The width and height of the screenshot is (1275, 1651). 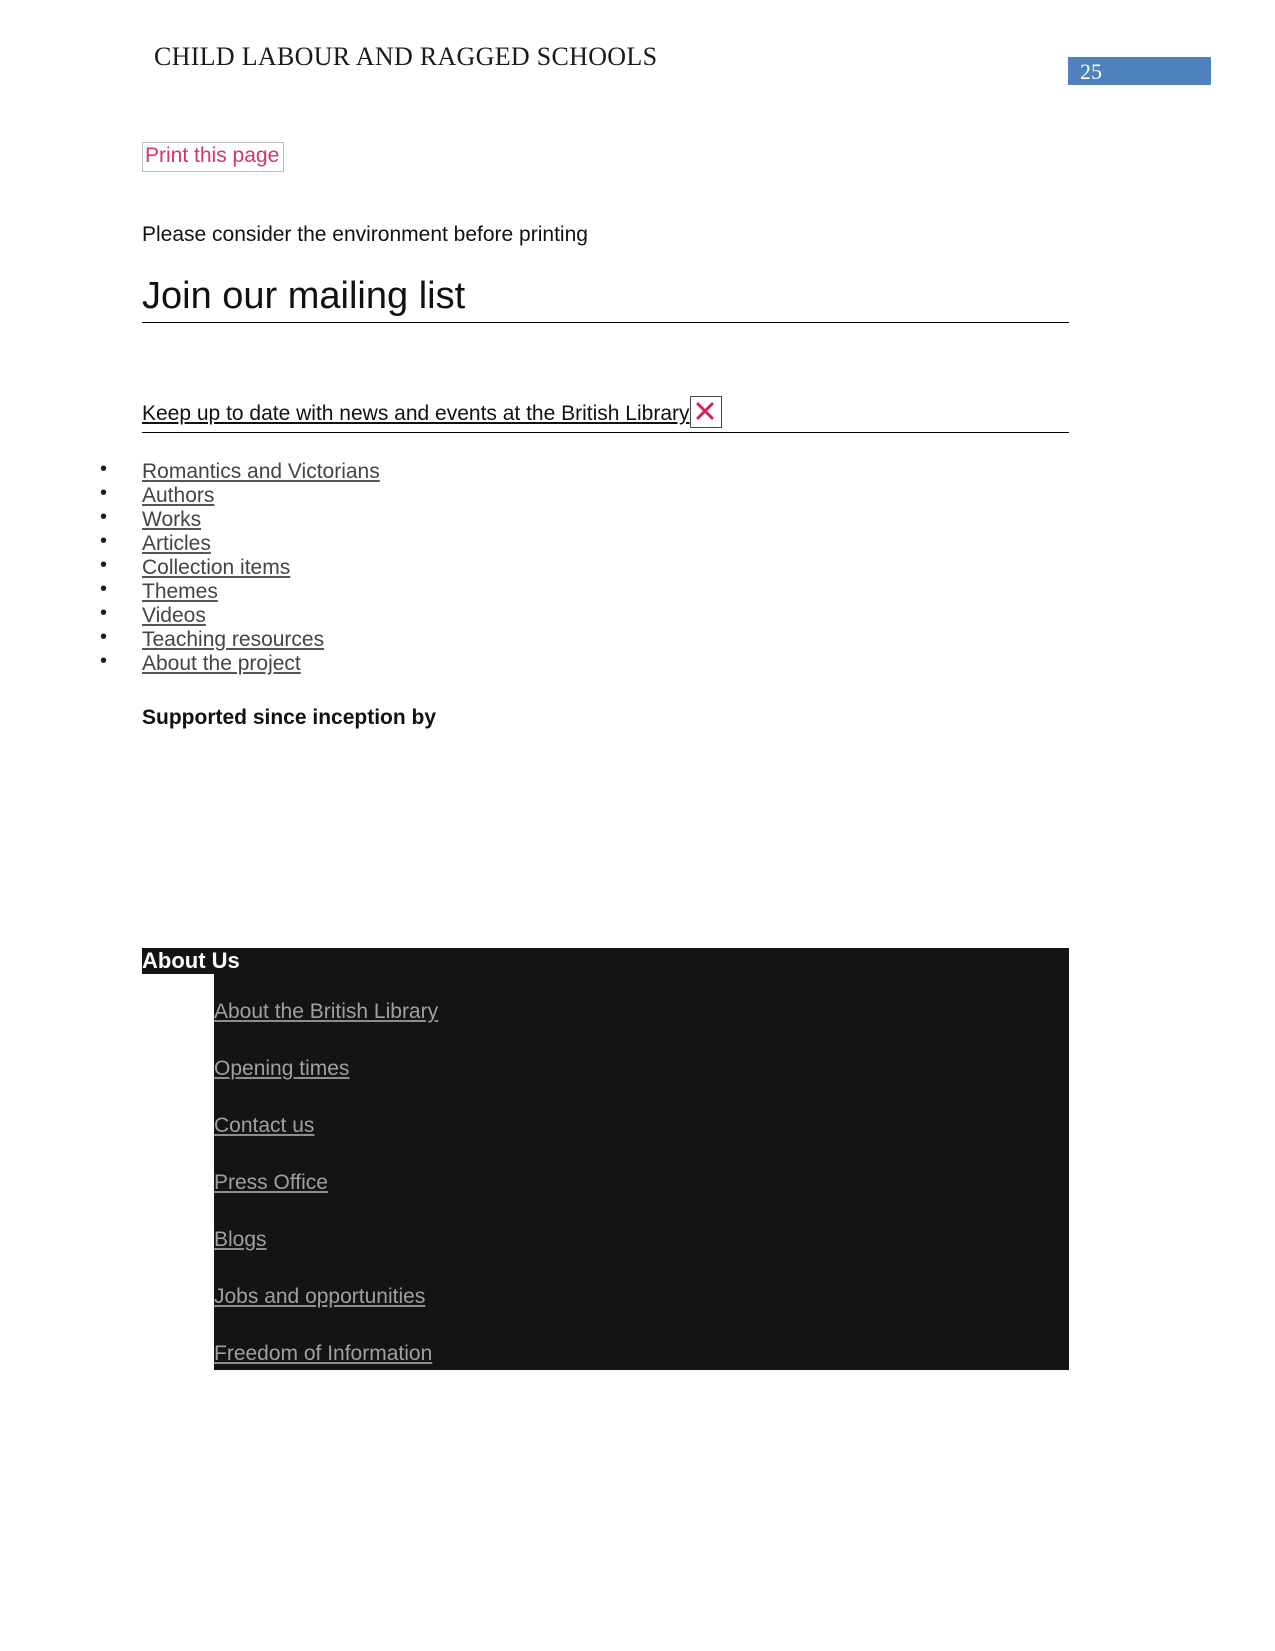 What do you see at coordinates (191, 960) in the screenshot?
I see `footer-section-heading-about-us: About Us` at bounding box center [191, 960].